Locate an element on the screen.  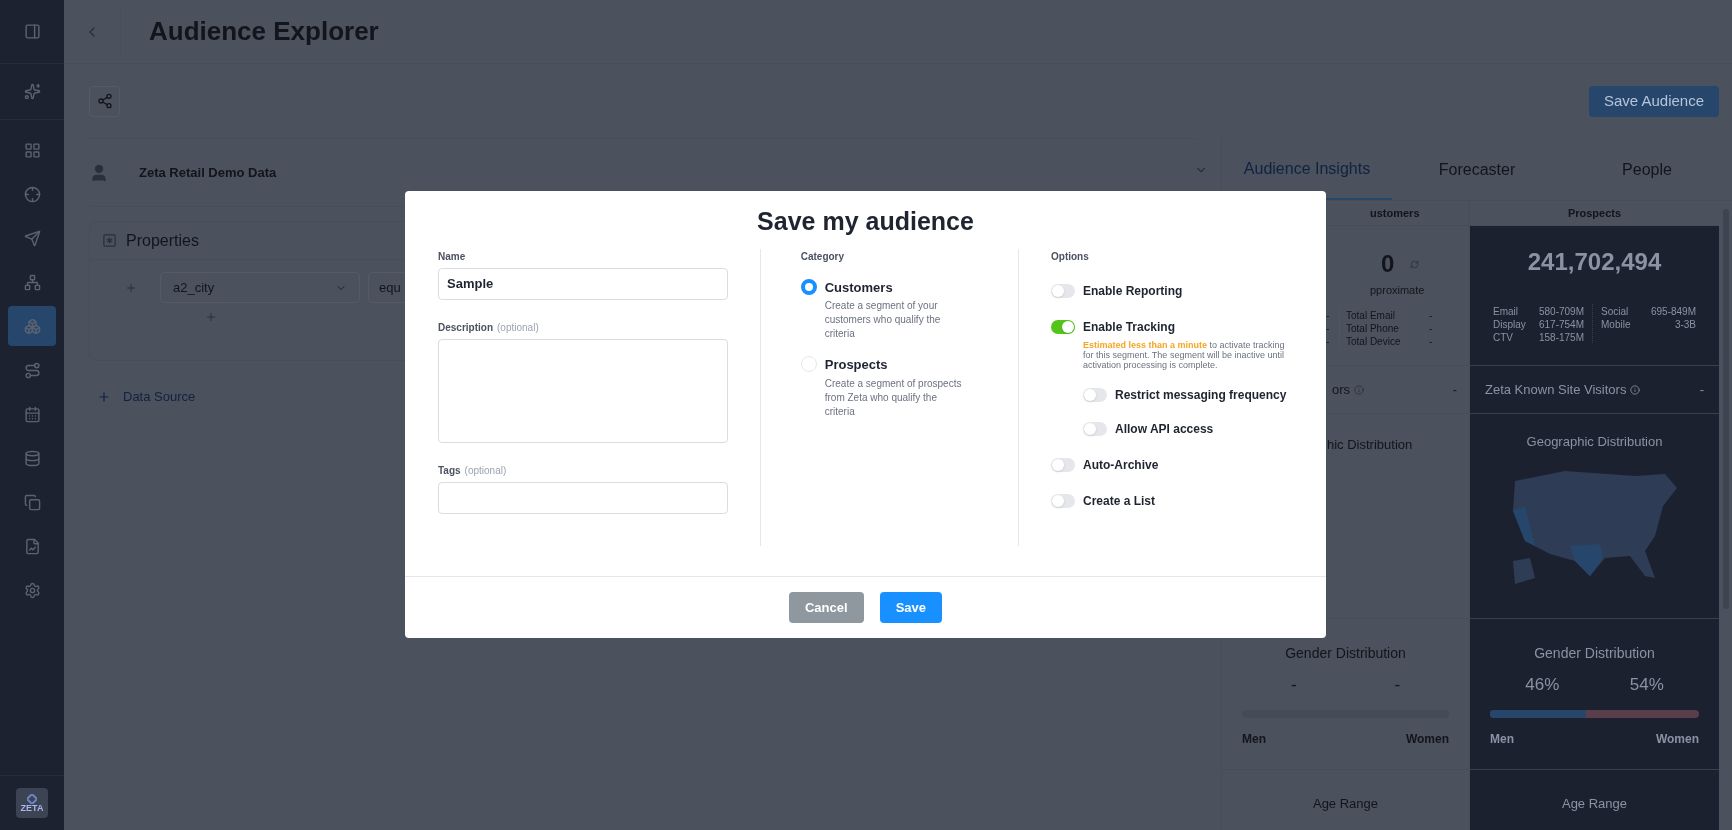
radio-label: Customers is located at coordinates (894, 287).